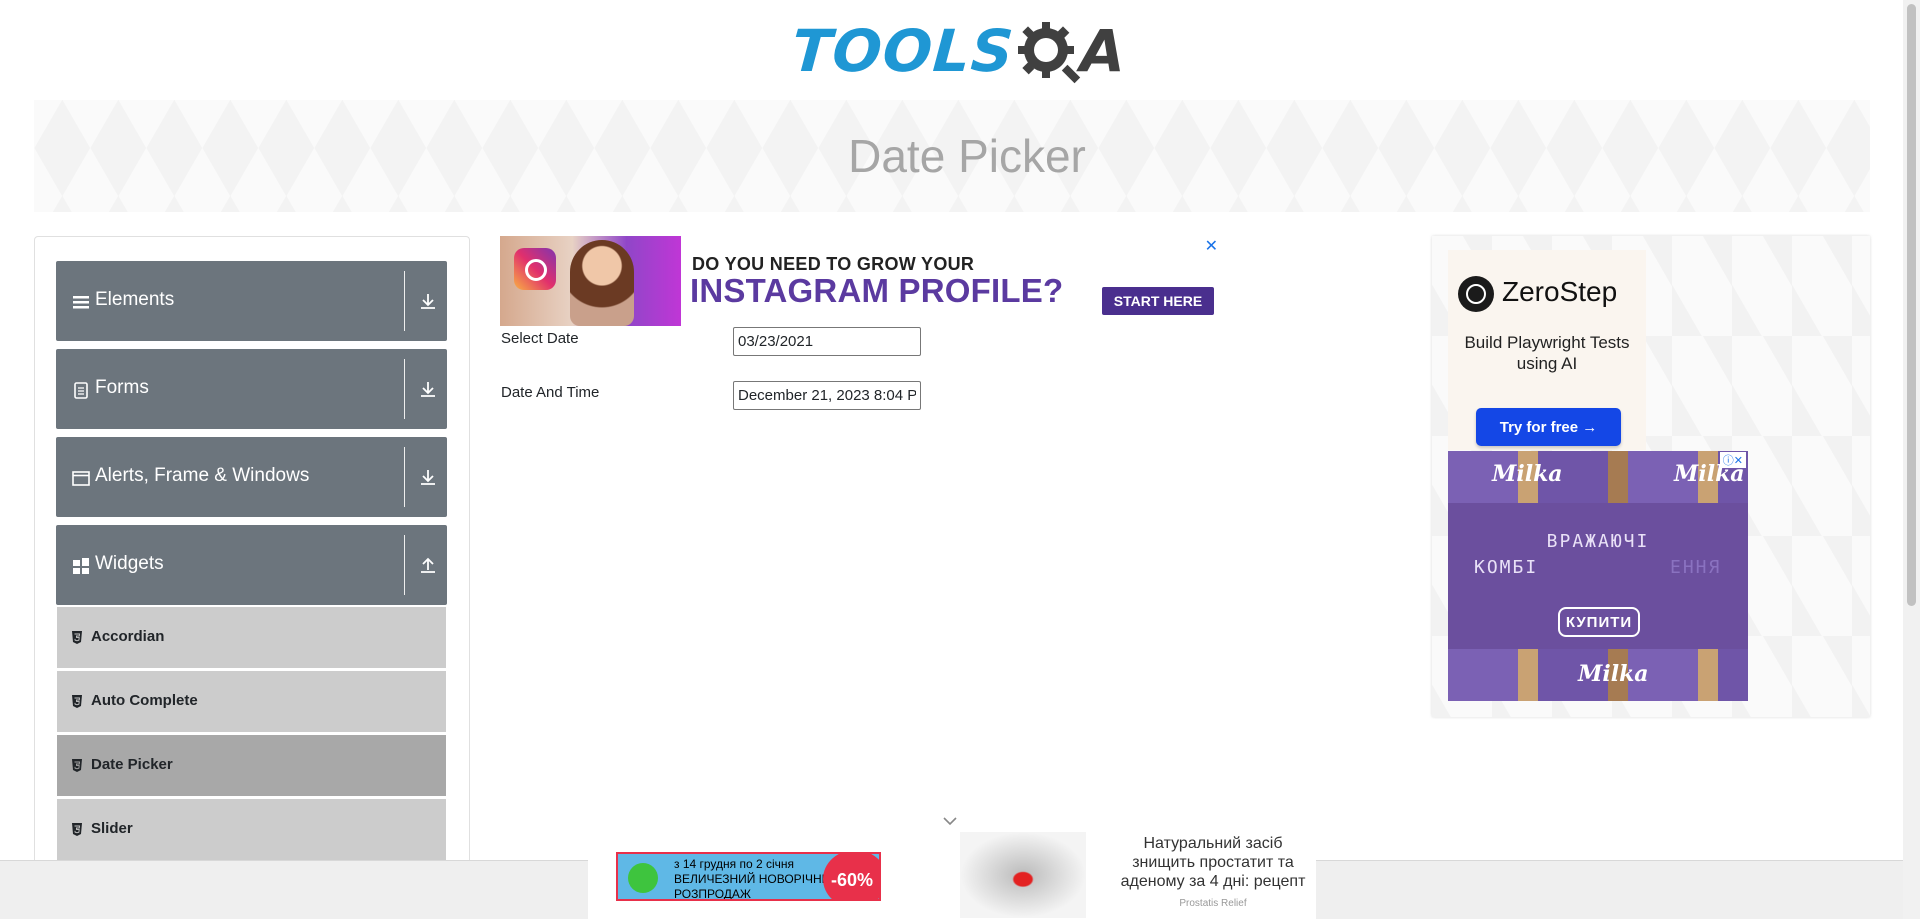 The image size is (1920, 919). I want to click on milka-line1: ВРАЖАЮЧІ, so click(1598, 541).